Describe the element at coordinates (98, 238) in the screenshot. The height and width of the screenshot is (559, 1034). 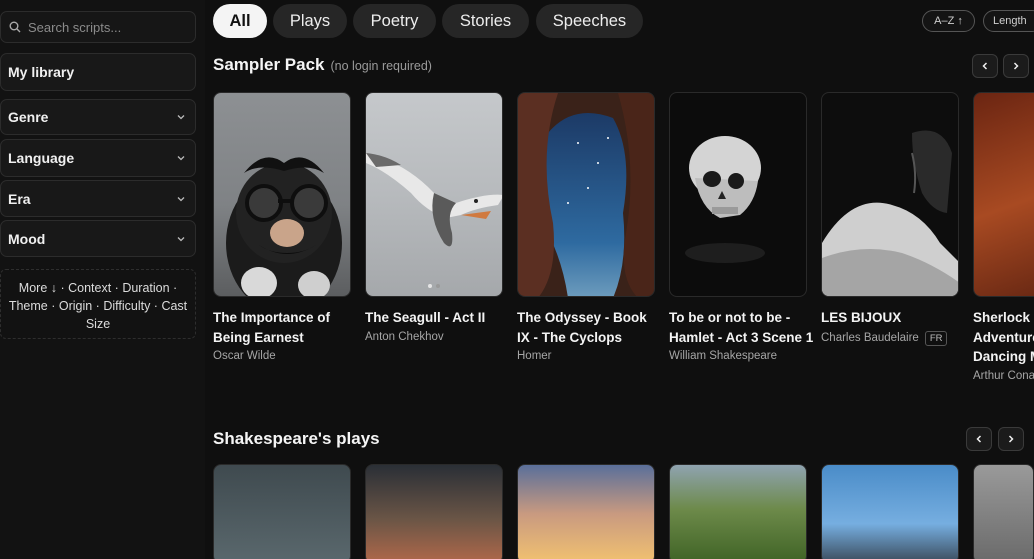
I see `mood-filter: Mood` at that location.